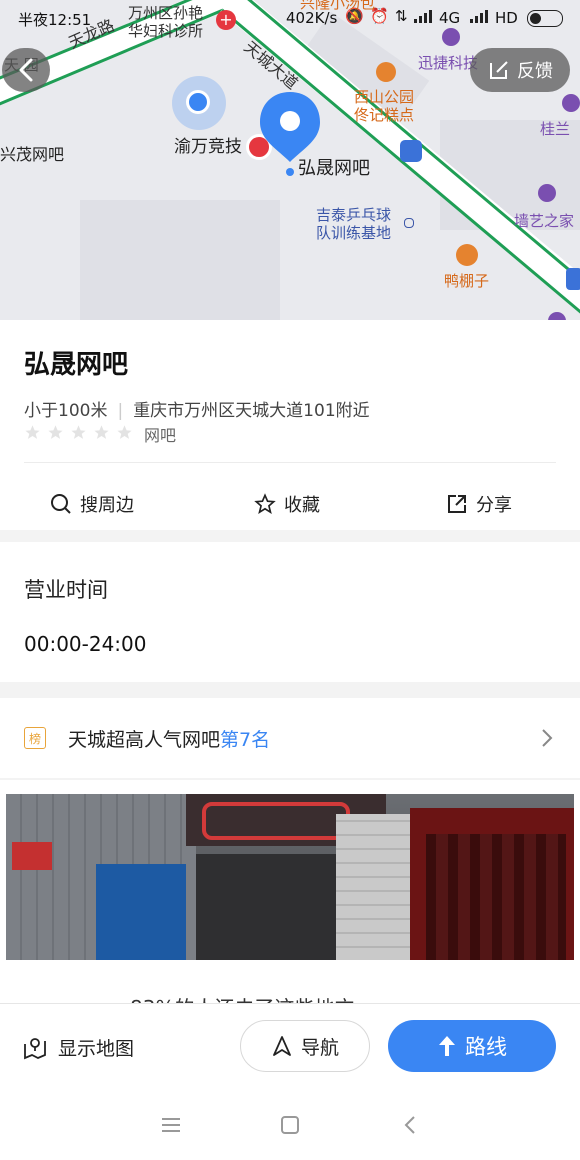 Image resolution: width=580 pixels, height=1160 pixels. I want to click on menu-icon, so click(171, 1125).